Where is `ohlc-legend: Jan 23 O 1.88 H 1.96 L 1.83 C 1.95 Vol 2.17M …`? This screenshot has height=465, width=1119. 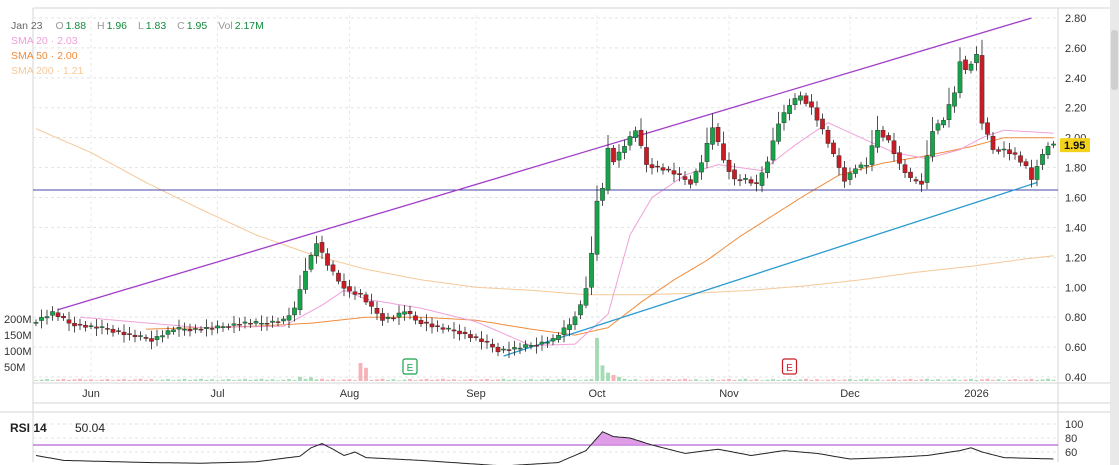 ohlc-legend: Jan 23 O 1.88 H 1.96 L 1.83 C 1.95 Vol 2.17M … is located at coordinates (141, 49).